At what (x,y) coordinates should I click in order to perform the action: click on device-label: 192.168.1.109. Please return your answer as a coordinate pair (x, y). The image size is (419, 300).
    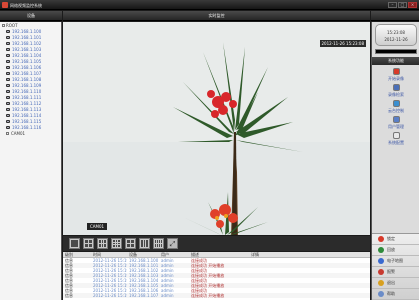
    Looking at the image, I should click on (27, 85).